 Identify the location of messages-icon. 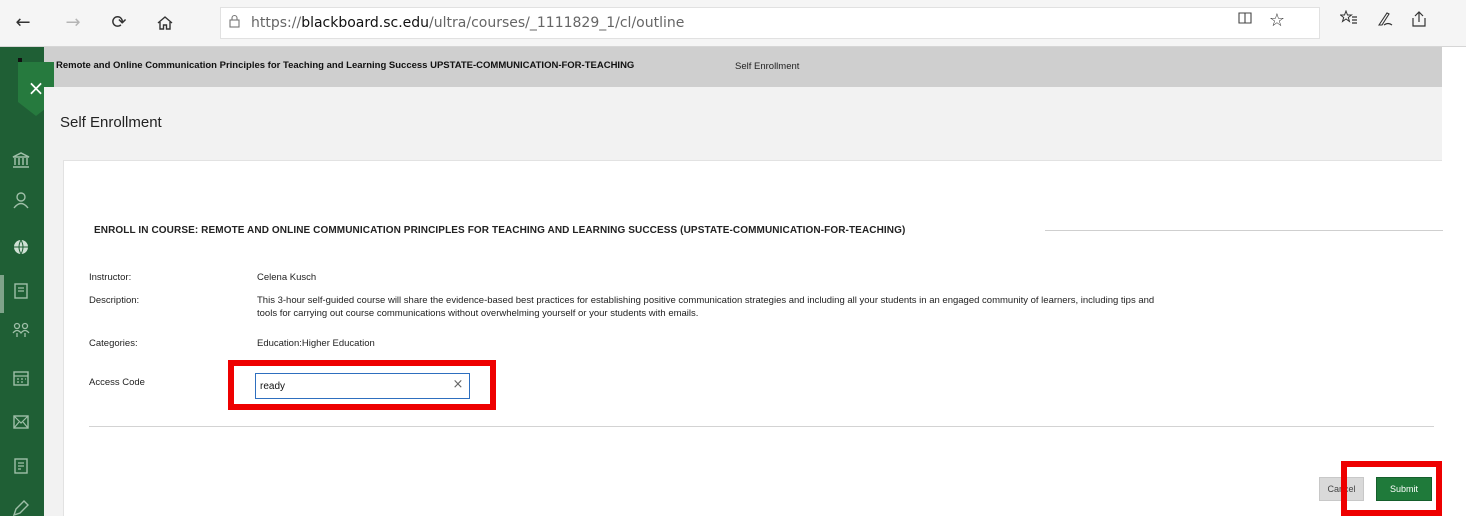
(21, 422).